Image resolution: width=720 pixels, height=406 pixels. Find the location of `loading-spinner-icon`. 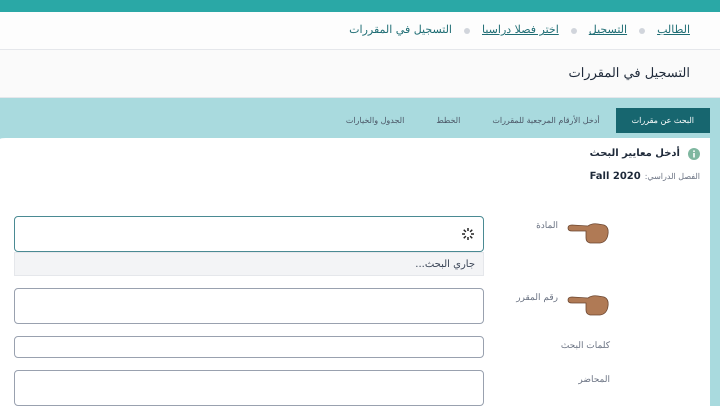

loading-spinner-icon is located at coordinates (468, 234).